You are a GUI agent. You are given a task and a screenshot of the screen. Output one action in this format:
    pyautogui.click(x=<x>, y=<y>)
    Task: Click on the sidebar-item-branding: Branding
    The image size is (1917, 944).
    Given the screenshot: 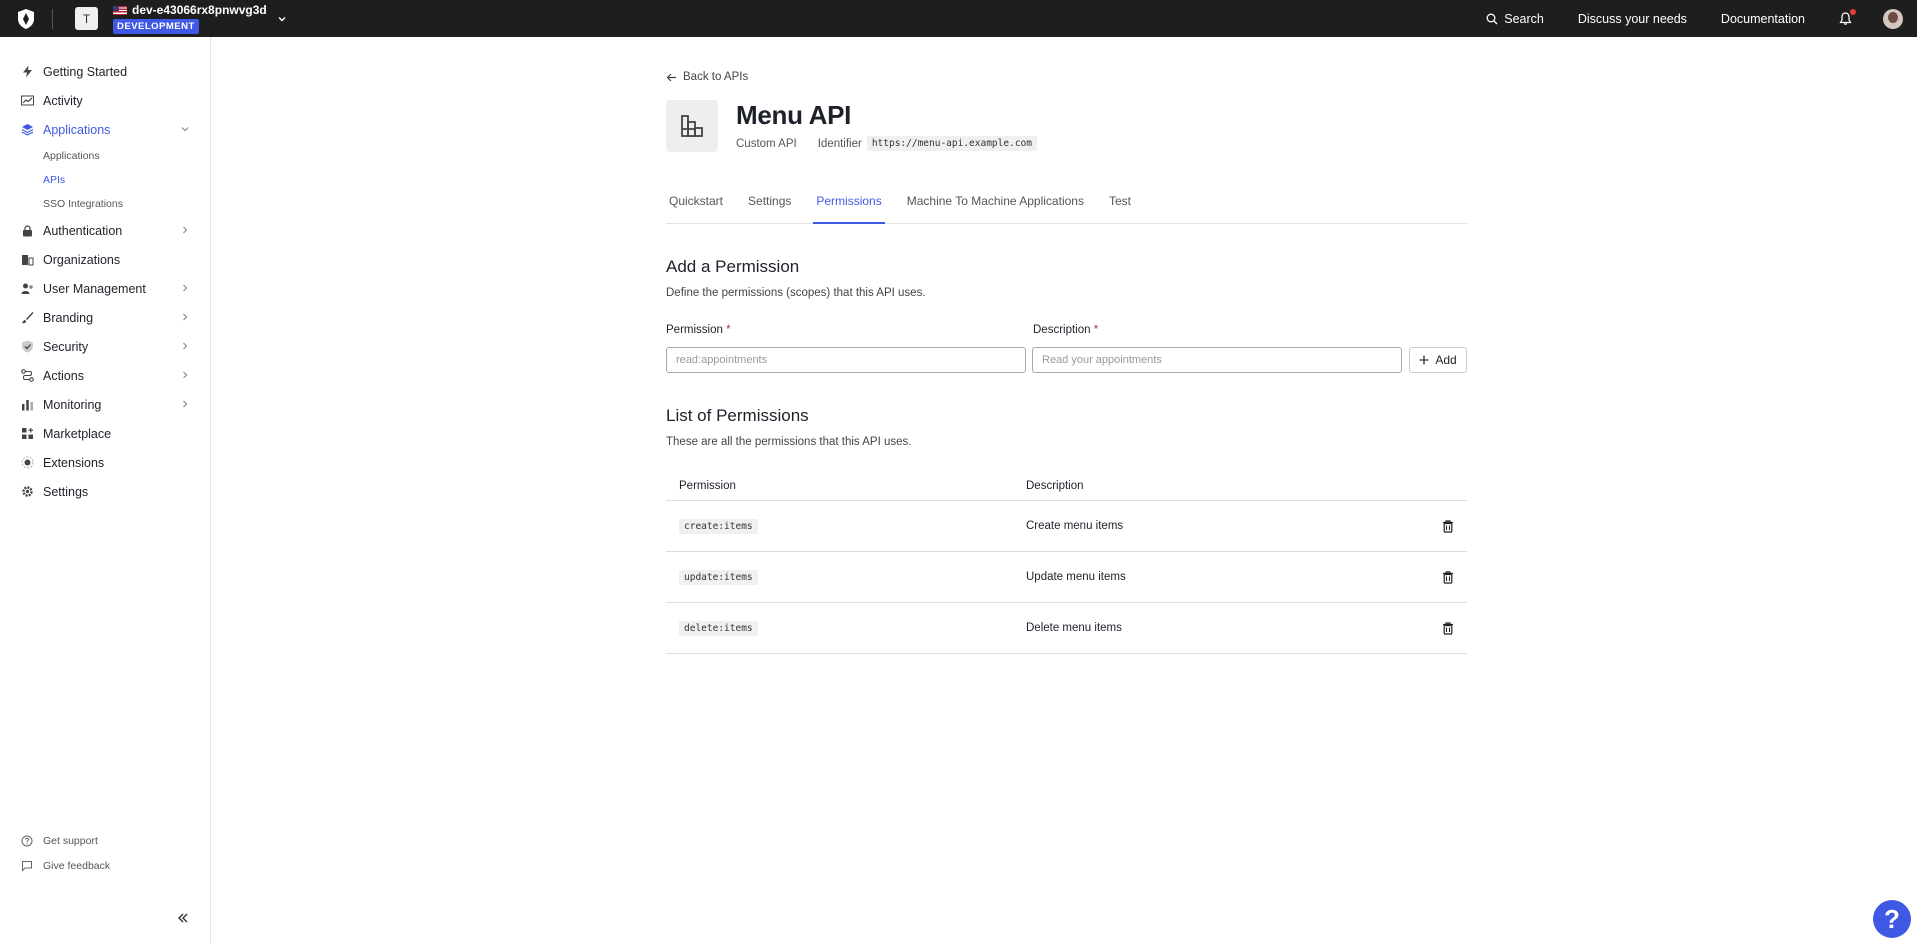 What is the action you would take?
    pyautogui.click(x=105, y=317)
    